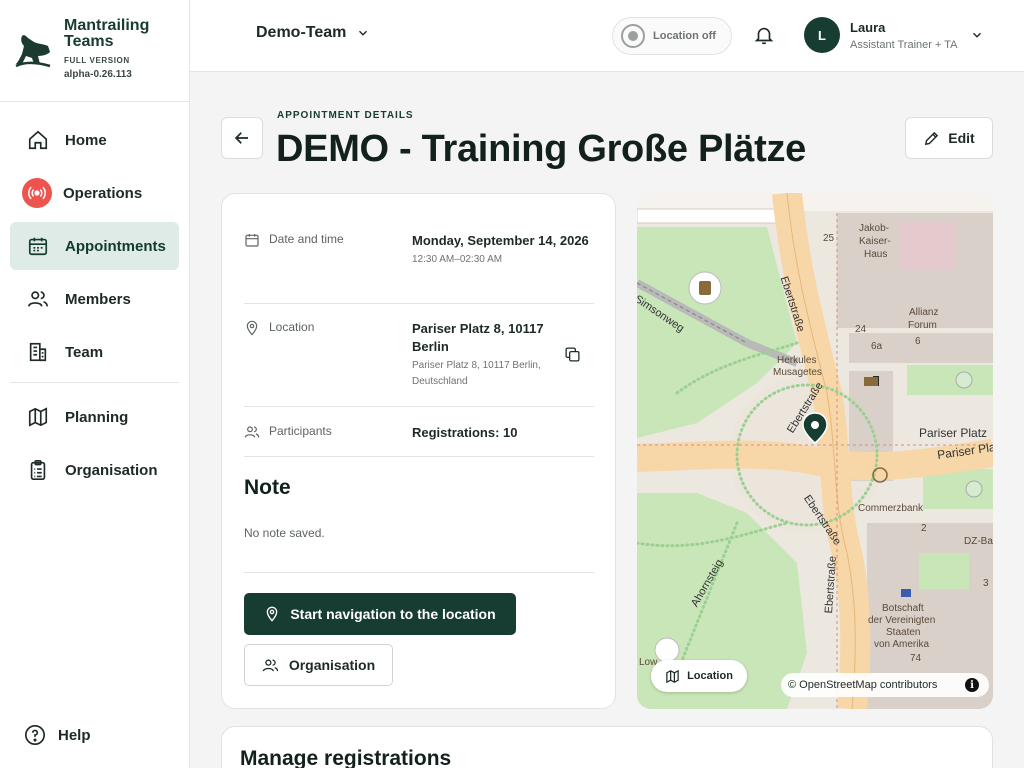  What do you see at coordinates (684, 36) in the screenshot?
I see `location-status-text: Location off` at bounding box center [684, 36].